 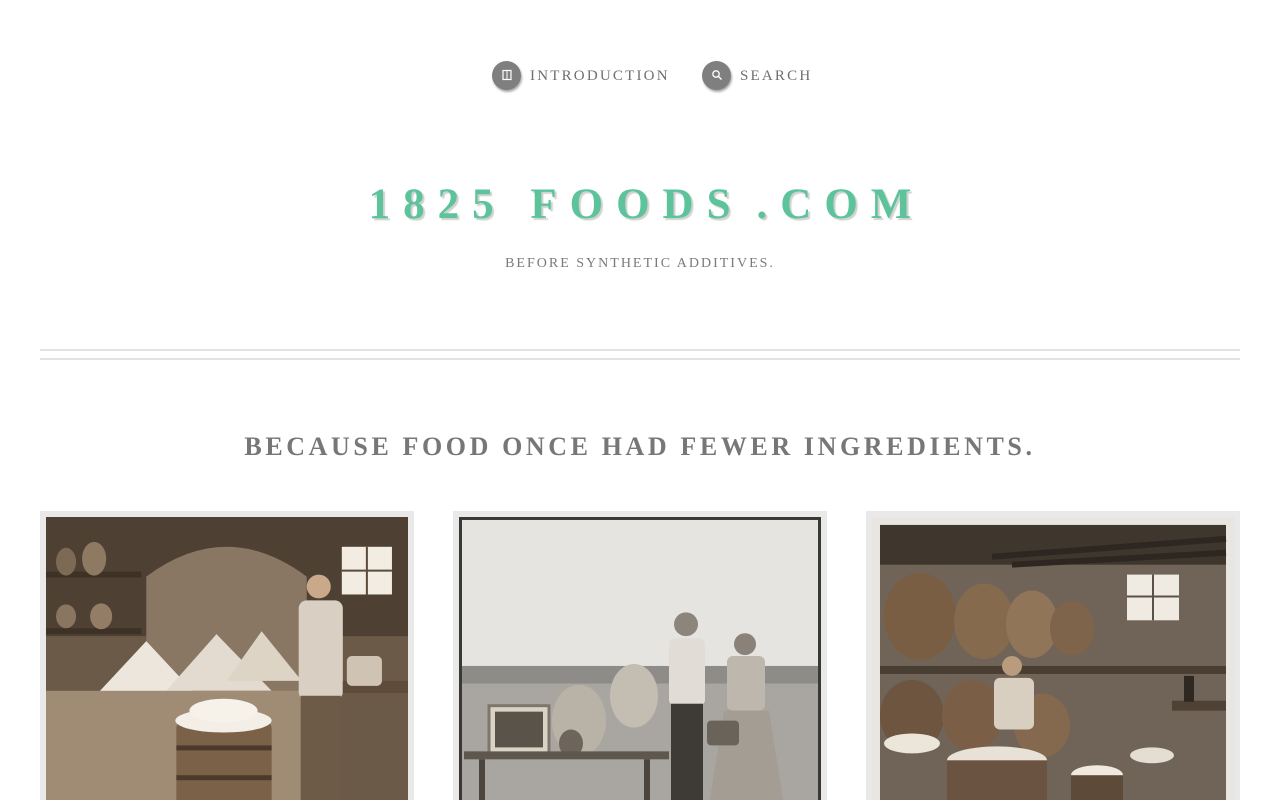 I want to click on divider-bottom, so click(x=640, y=359).